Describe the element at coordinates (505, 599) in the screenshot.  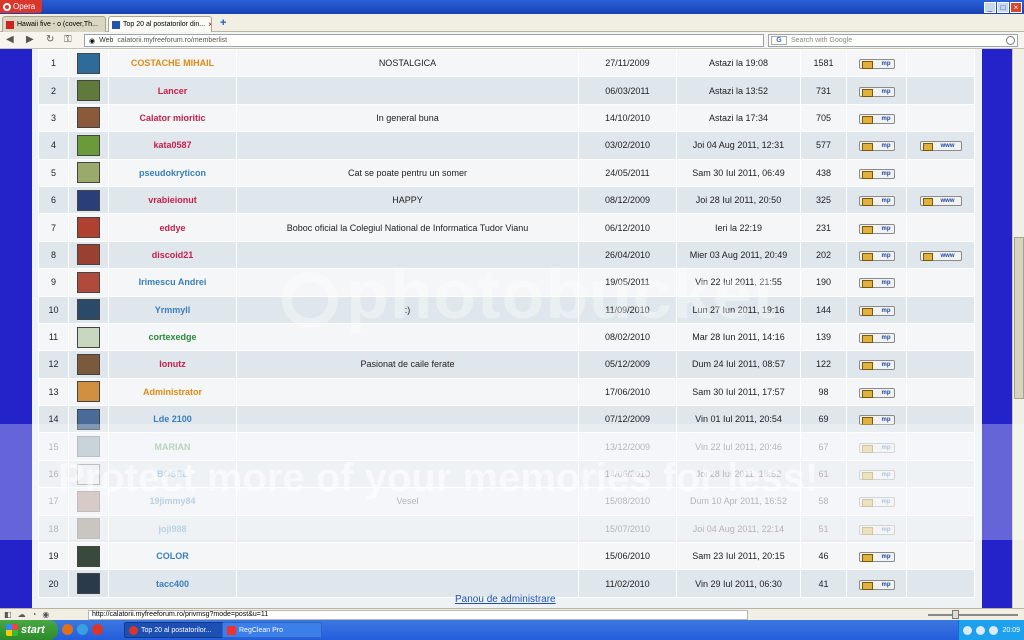
I see `admin-panel-link: Panou de administrare` at that location.